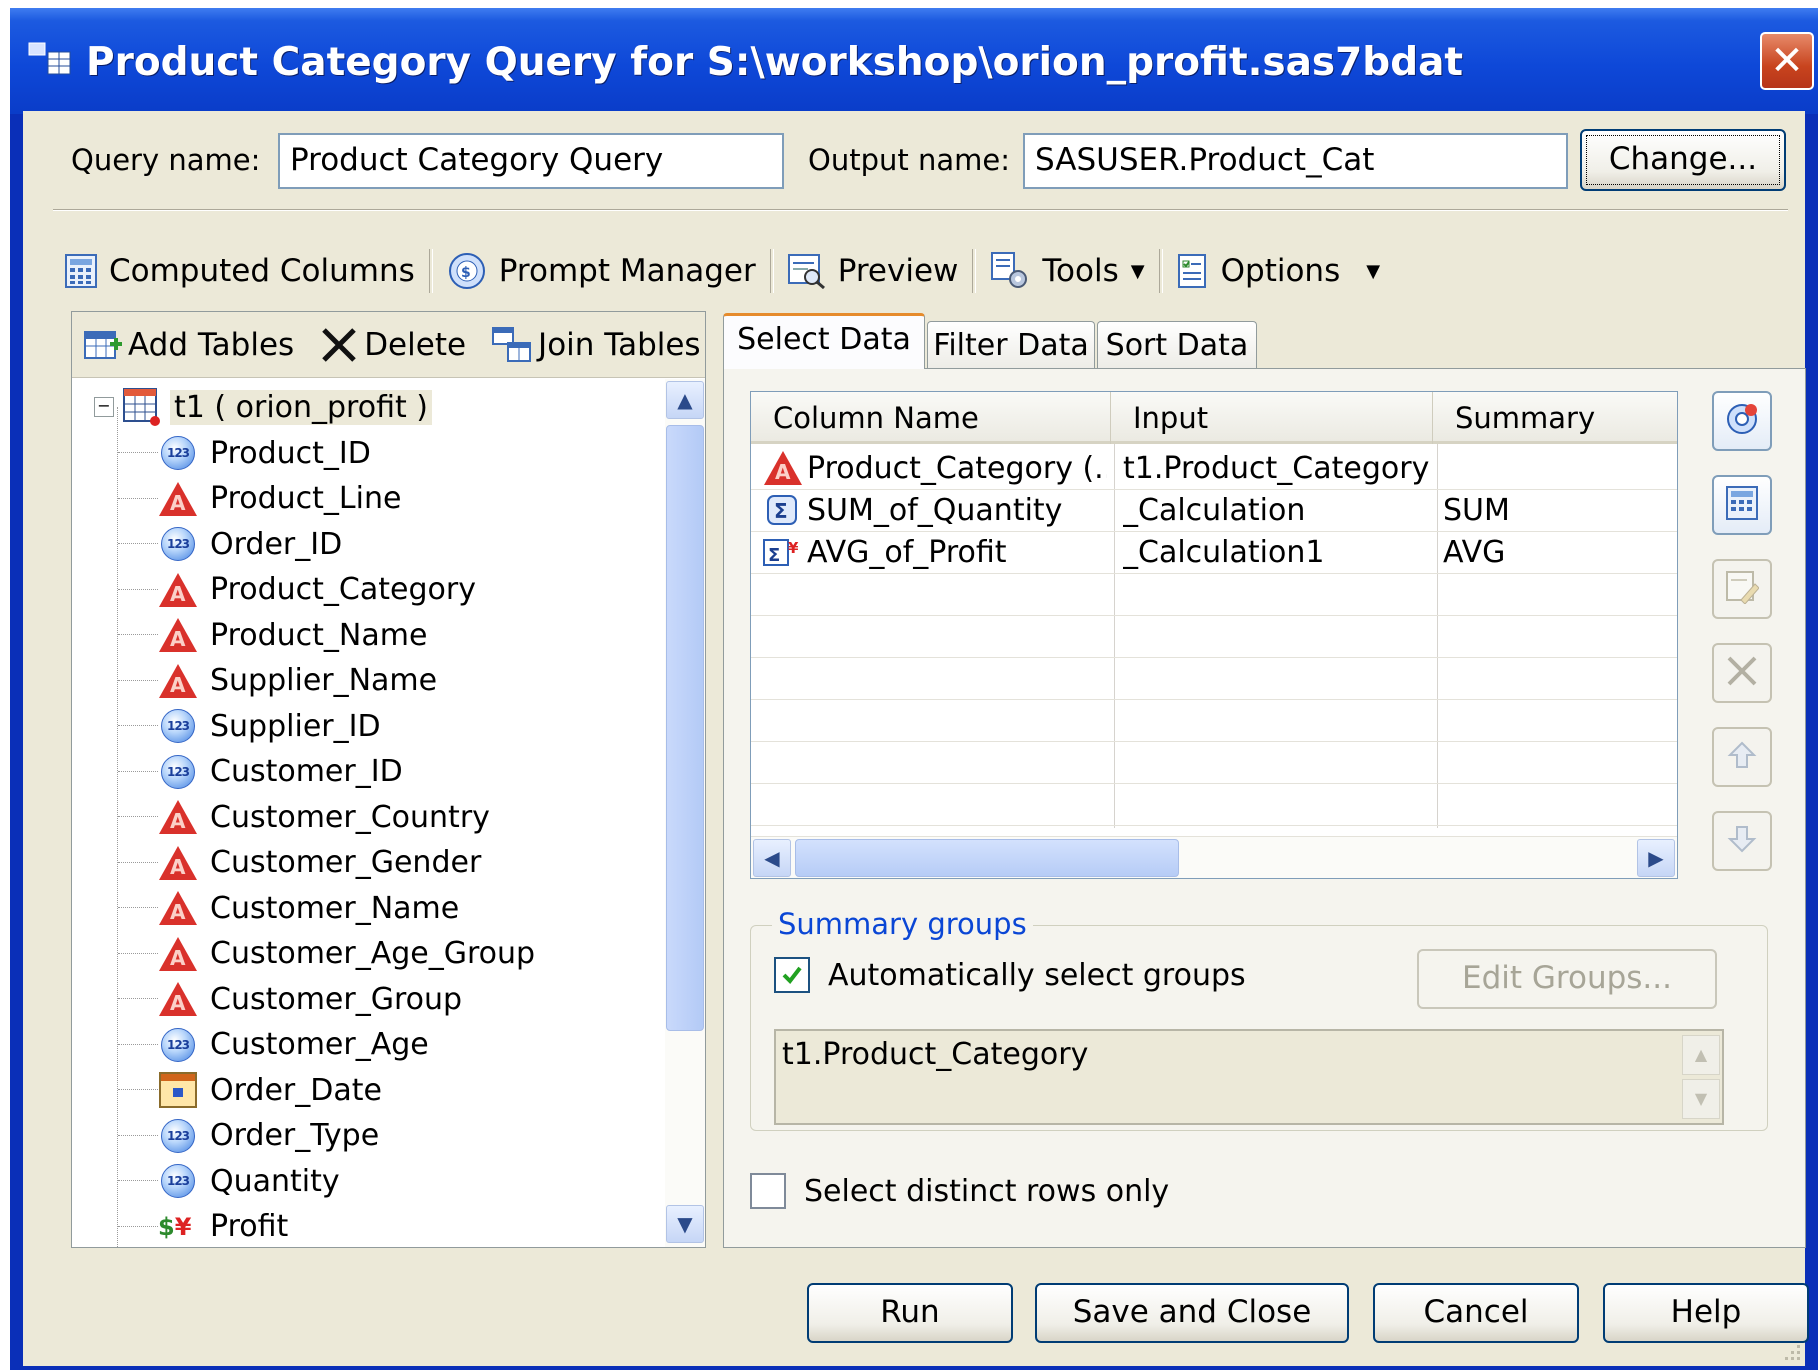  What do you see at coordinates (824, 341) in the screenshot?
I see `tab-select-data: Select Data` at bounding box center [824, 341].